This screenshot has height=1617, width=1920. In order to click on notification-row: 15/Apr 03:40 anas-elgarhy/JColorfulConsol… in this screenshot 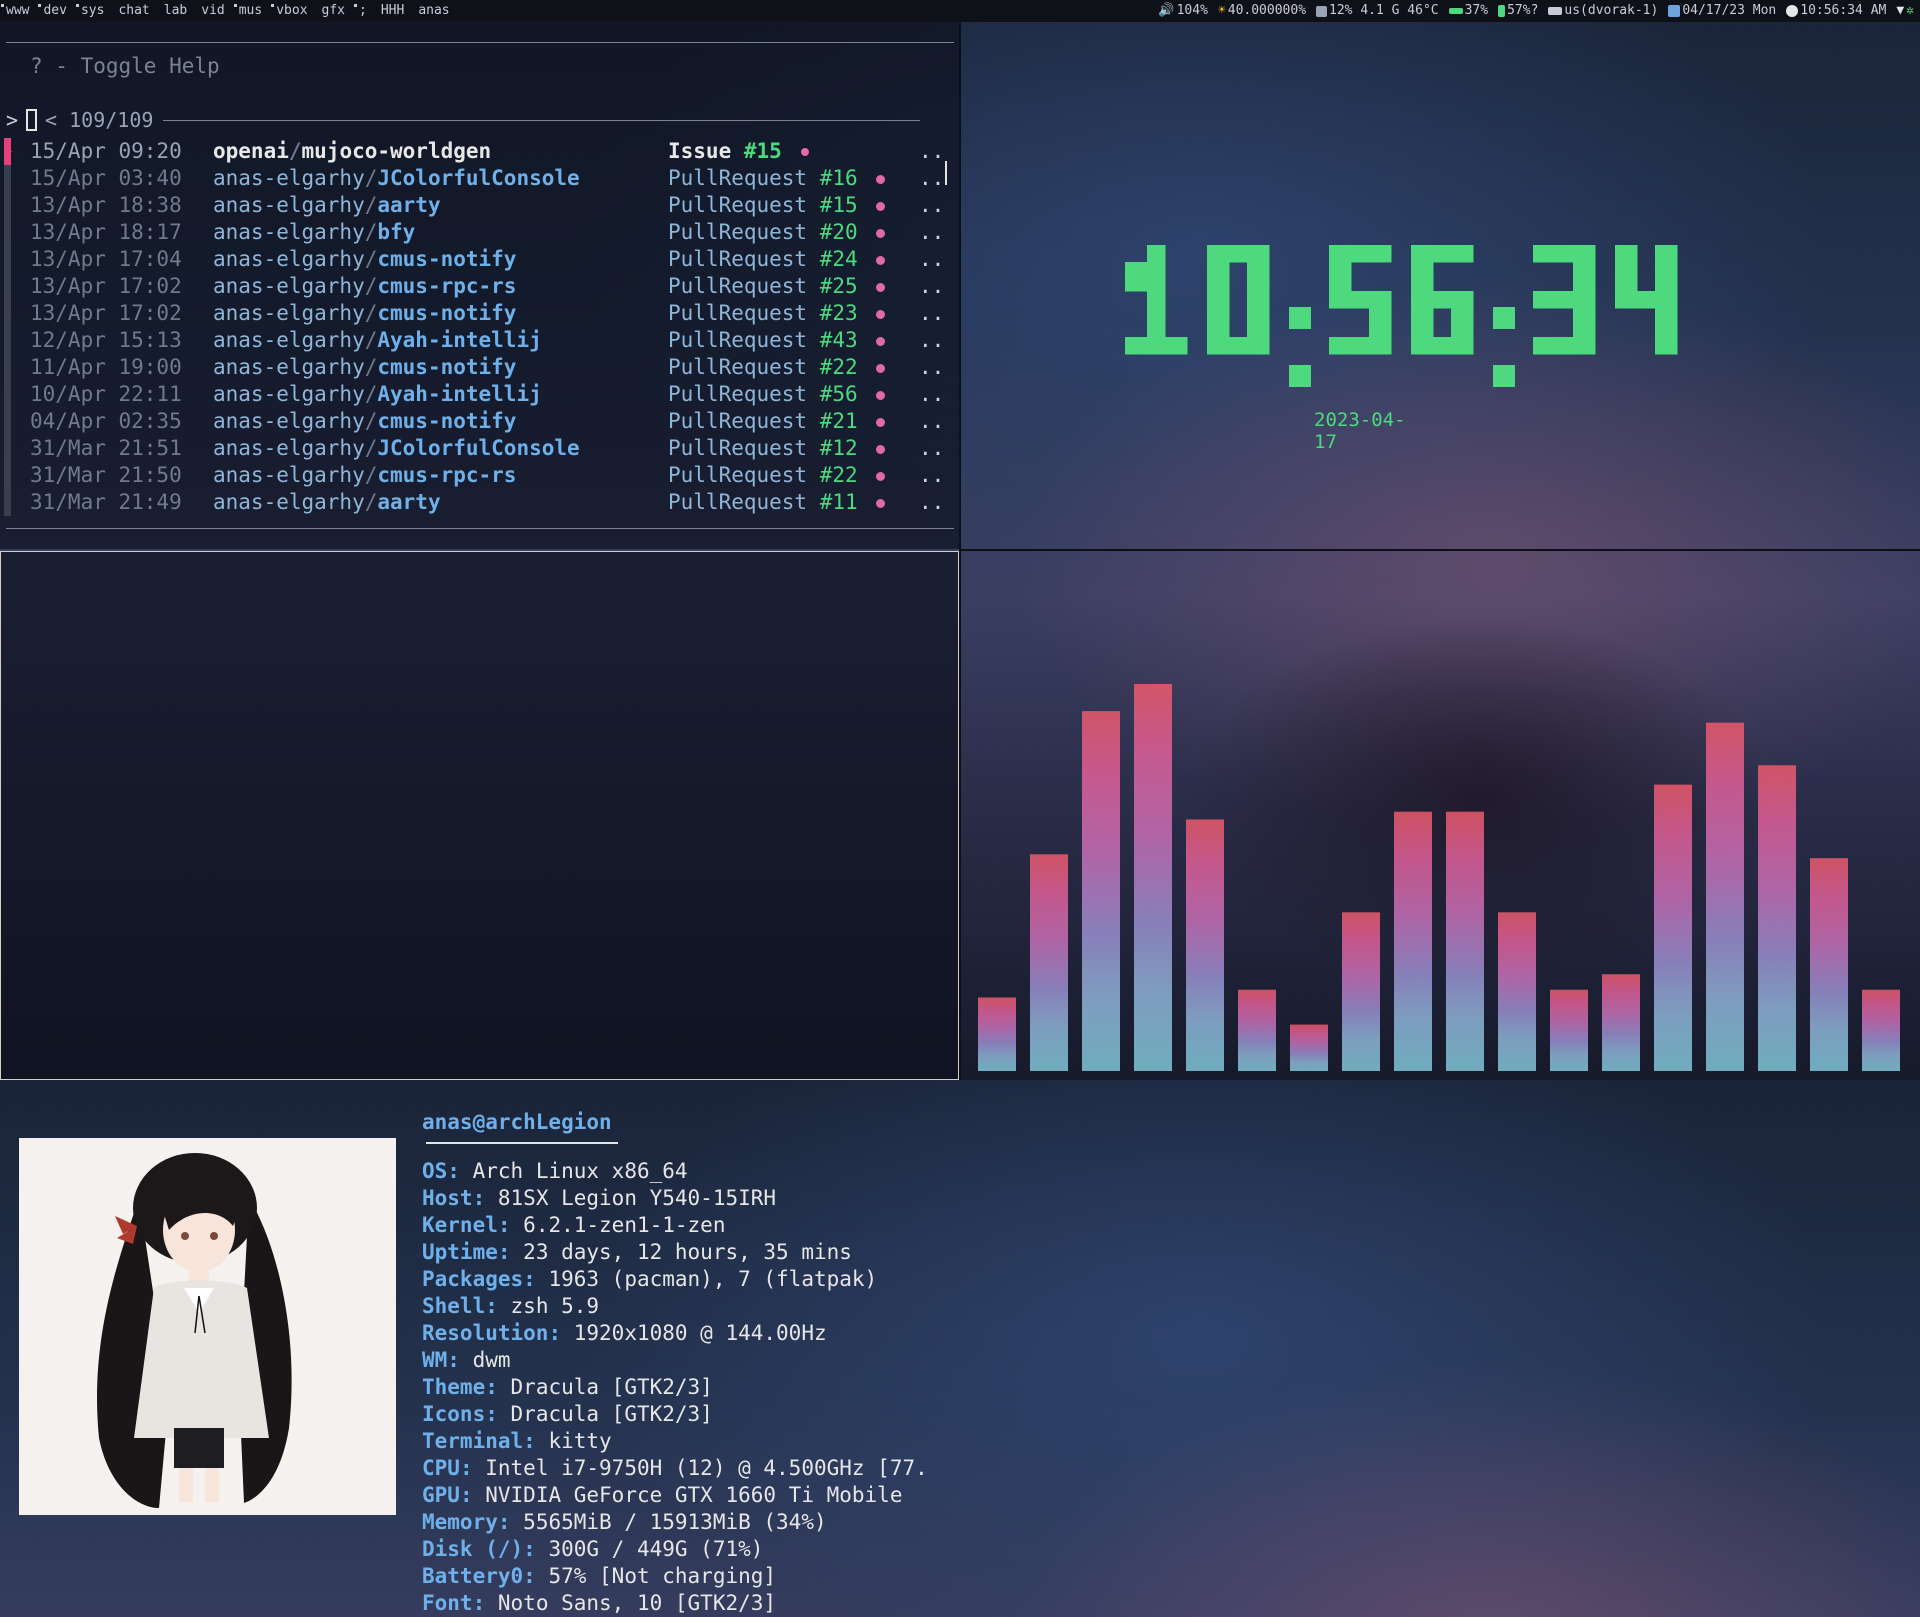, I will do `click(475, 178)`.